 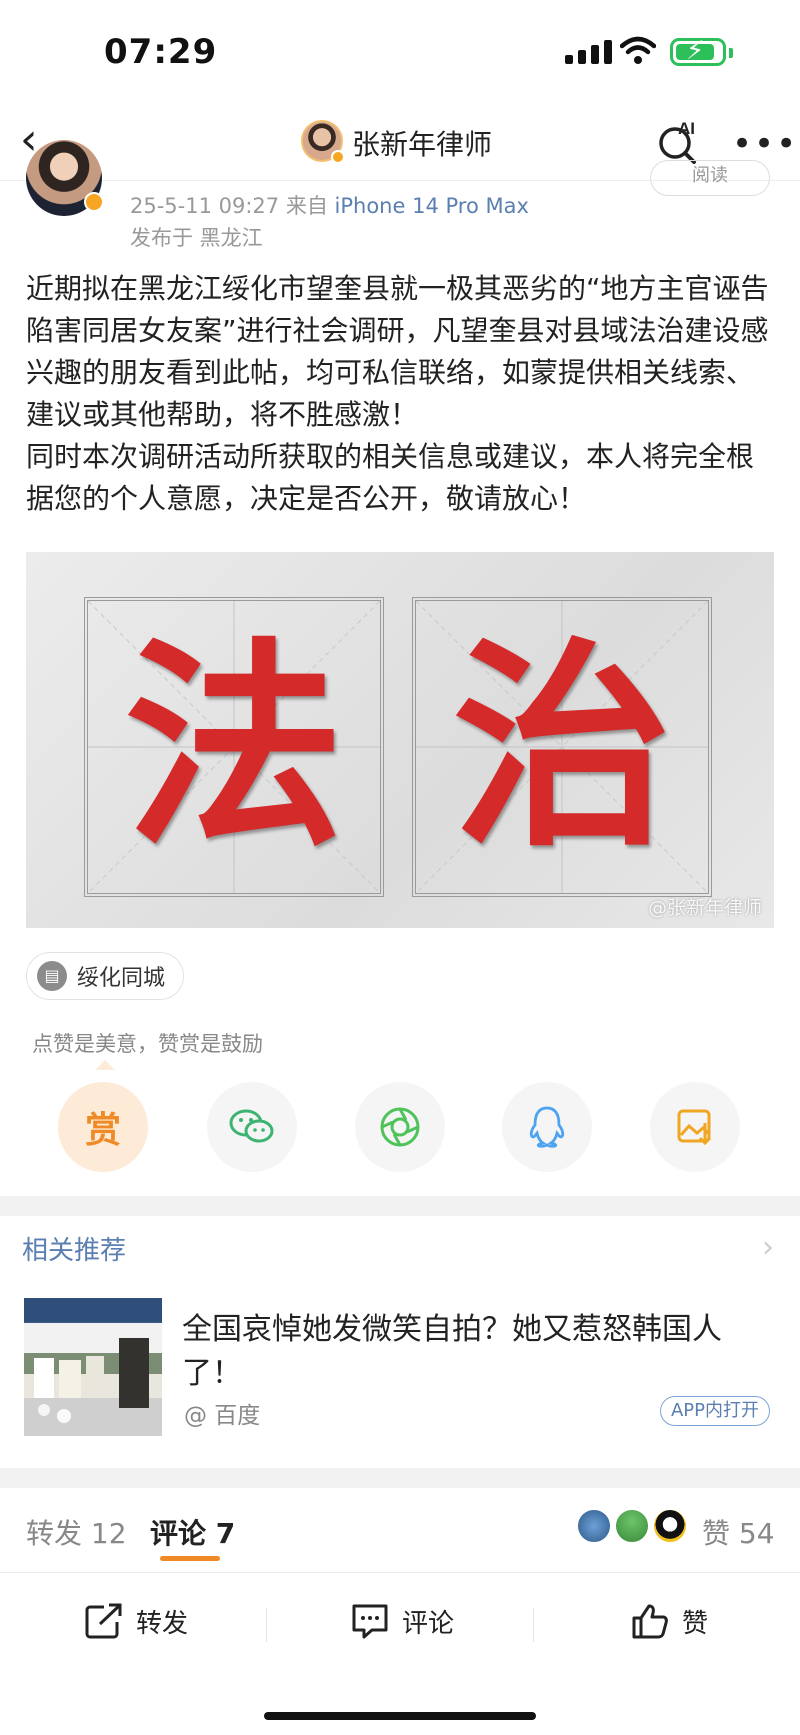 What do you see at coordinates (147, 1044) in the screenshot?
I see `like-note: 点赞是美意，赞赏是鼓励` at bounding box center [147, 1044].